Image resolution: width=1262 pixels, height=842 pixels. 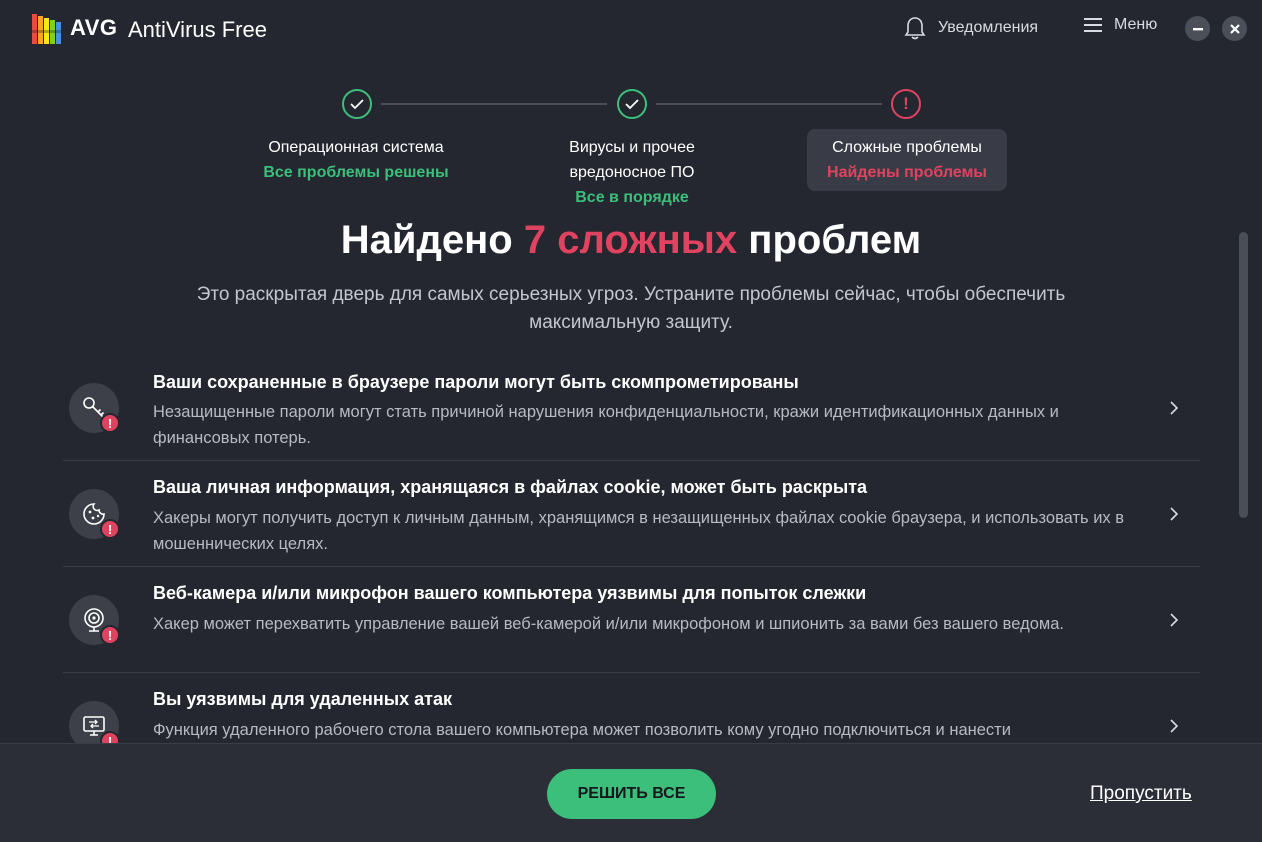 What do you see at coordinates (356, 160) in the screenshot?
I see `step-os: Операционная система Все проблемы решены` at bounding box center [356, 160].